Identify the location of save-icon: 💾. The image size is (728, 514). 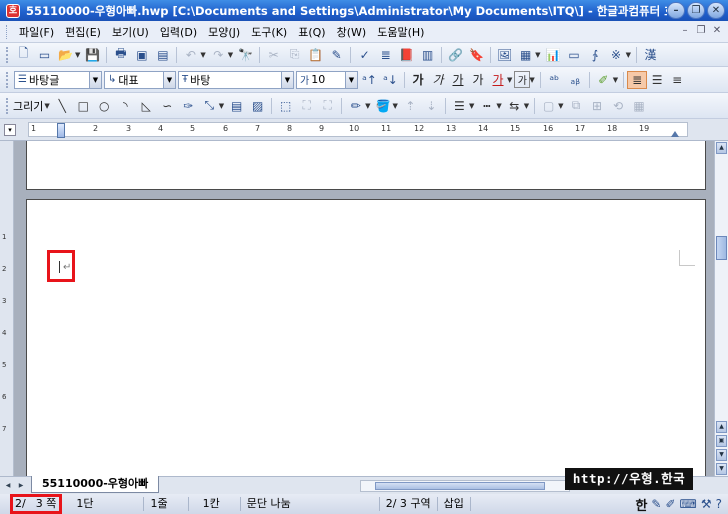
(92, 55).